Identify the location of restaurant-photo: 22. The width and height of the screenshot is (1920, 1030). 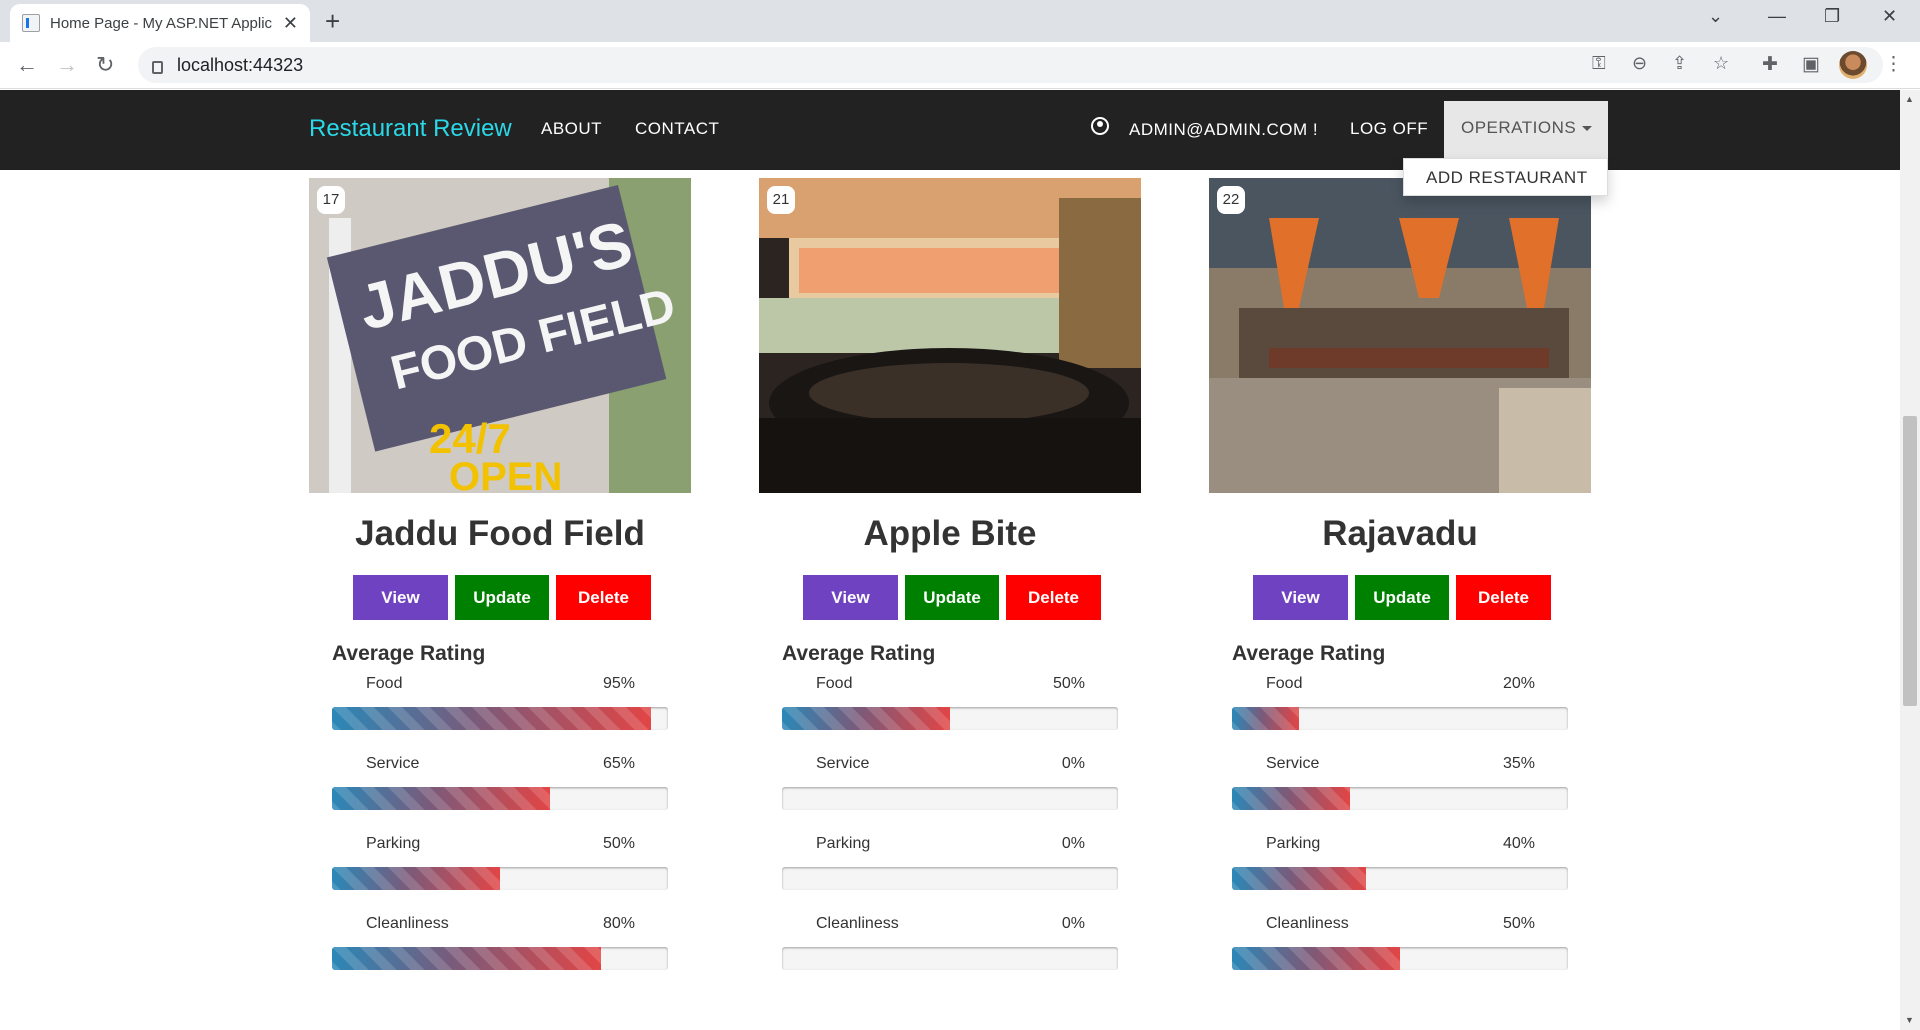
(1400, 335).